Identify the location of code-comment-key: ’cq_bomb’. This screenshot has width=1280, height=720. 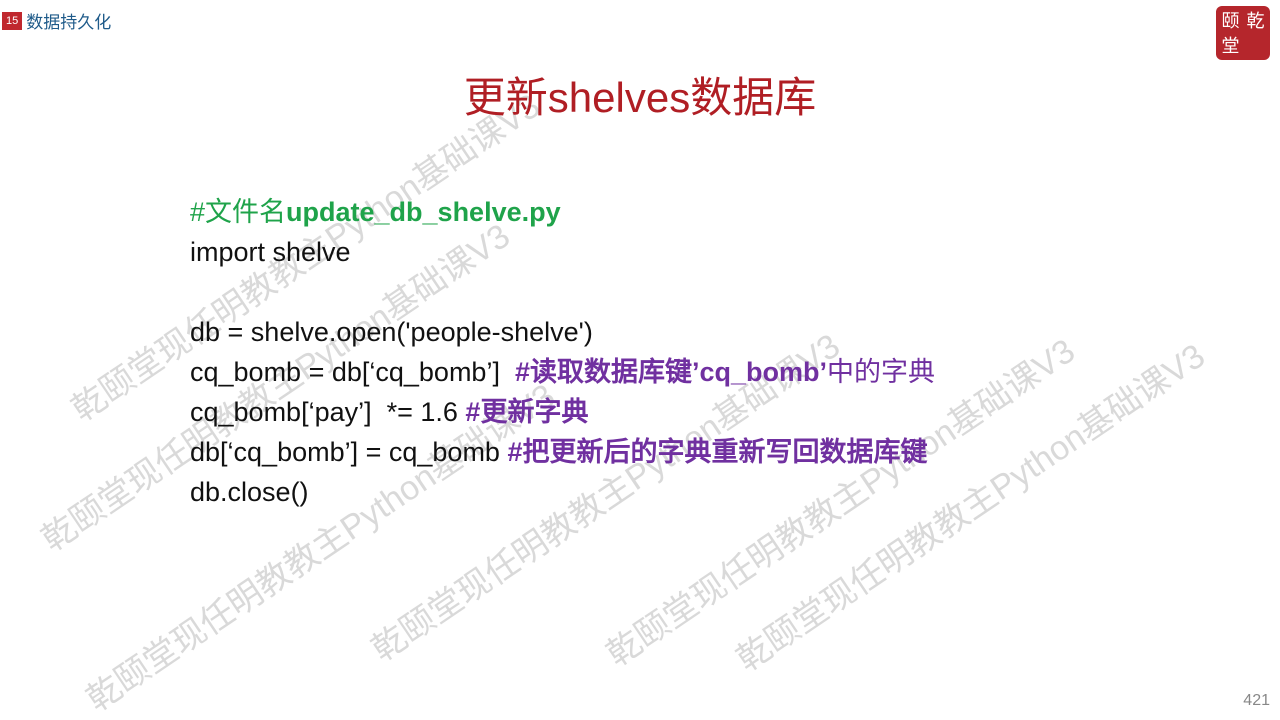
(759, 372).